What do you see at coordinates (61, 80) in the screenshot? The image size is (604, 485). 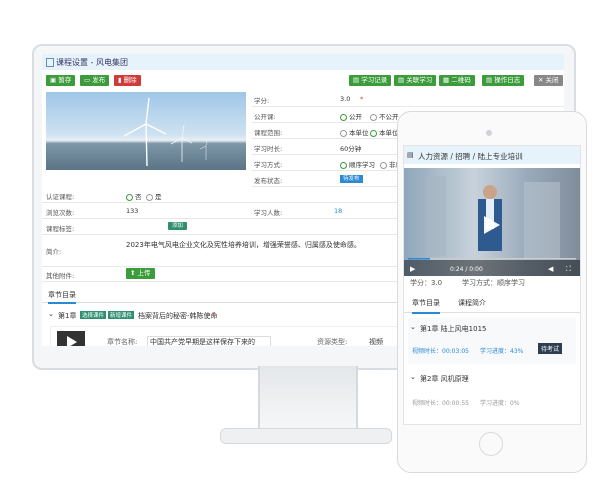 I see `save-draft-button: ▣ 暂存` at bounding box center [61, 80].